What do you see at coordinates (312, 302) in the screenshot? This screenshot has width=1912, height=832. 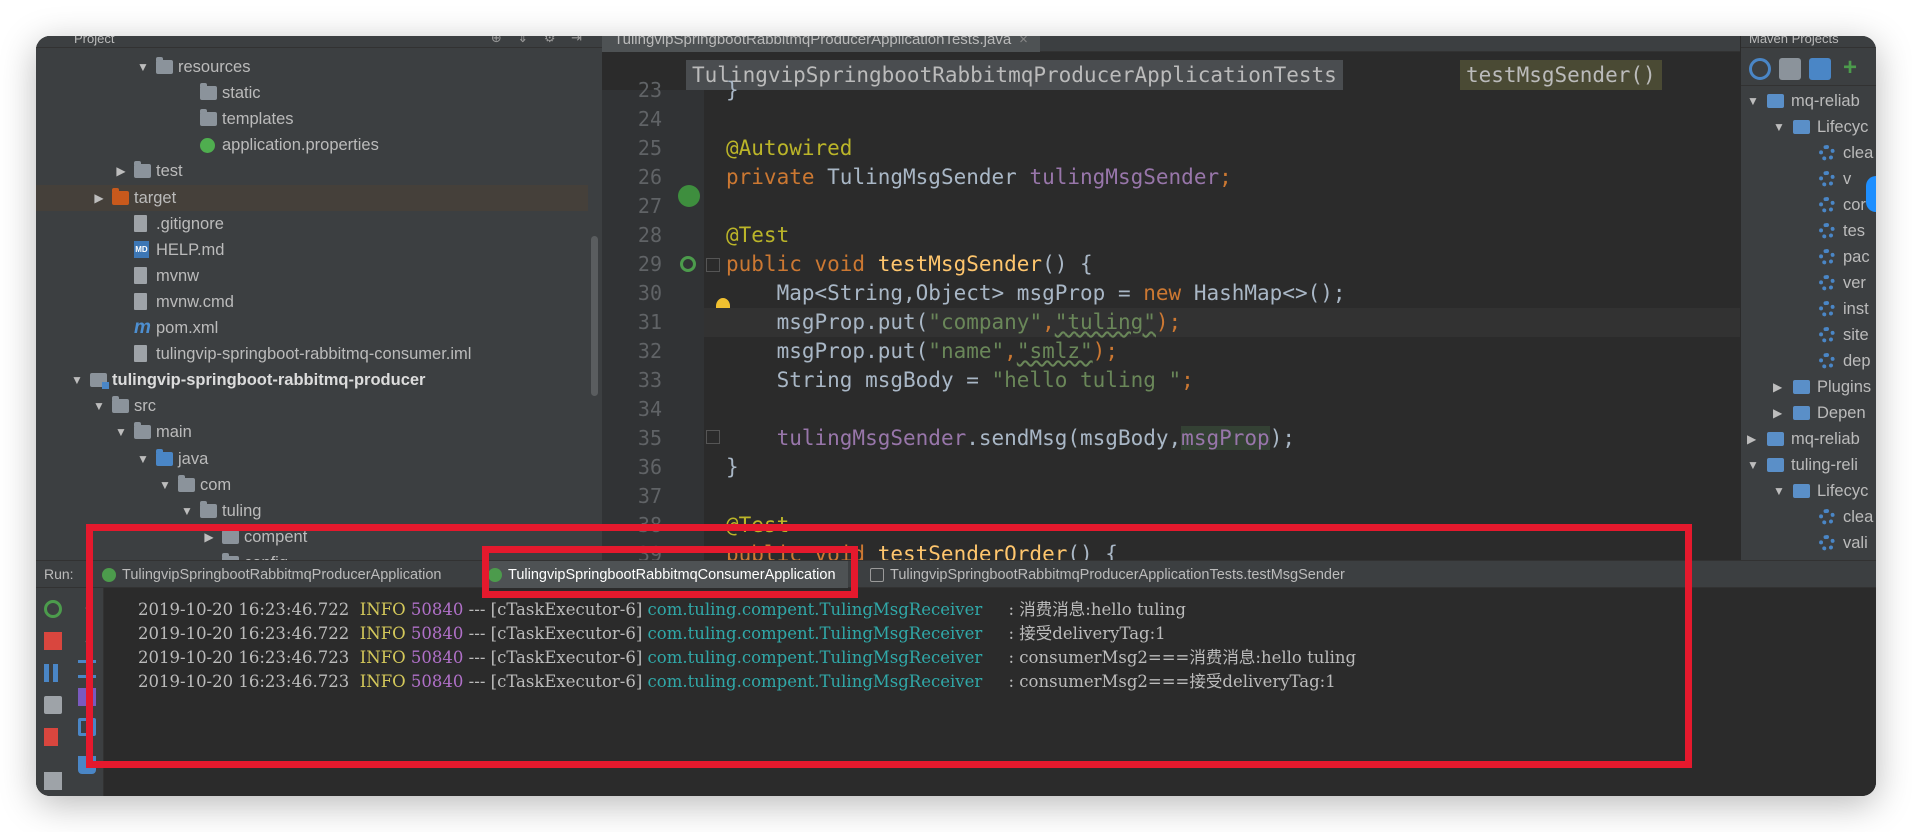 I see `tree-item: mvnw.cmd` at bounding box center [312, 302].